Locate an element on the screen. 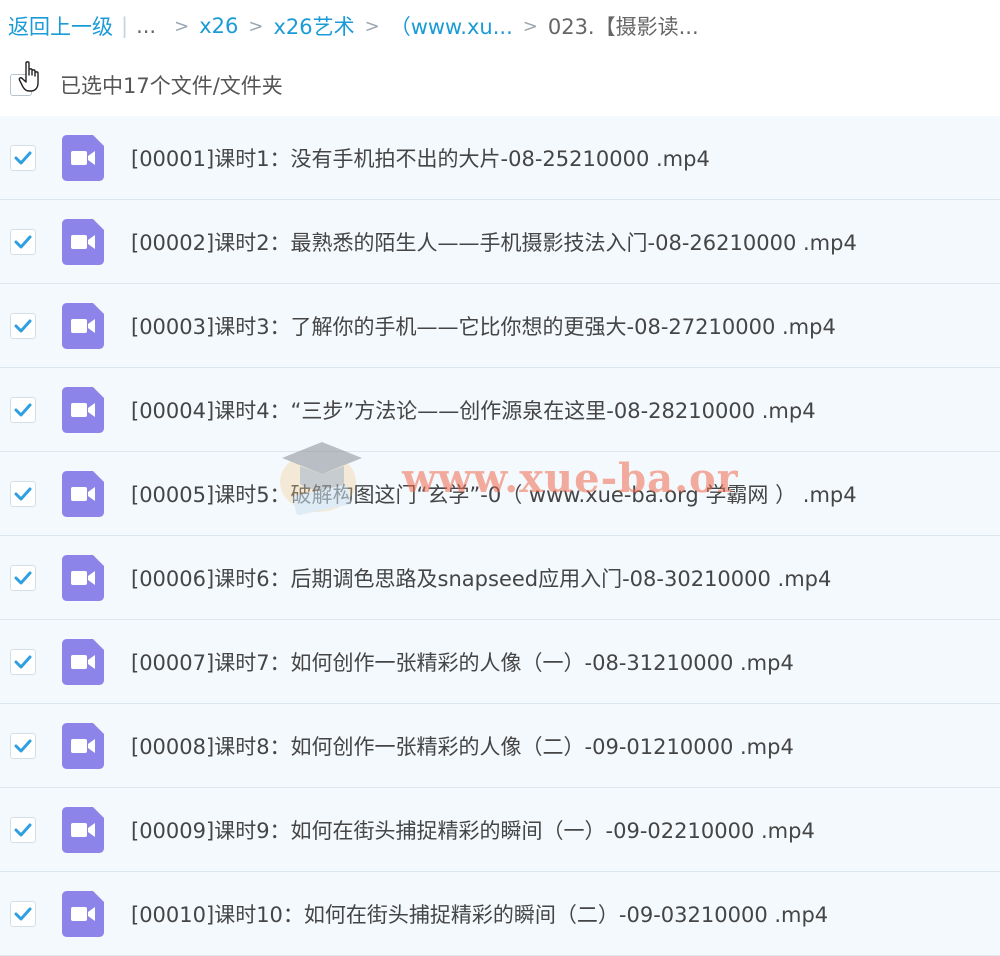 The width and height of the screenshot is (1000, 956). breadcrumb-item-x26-art: x26艺术 is located at coordinates (313, 26).